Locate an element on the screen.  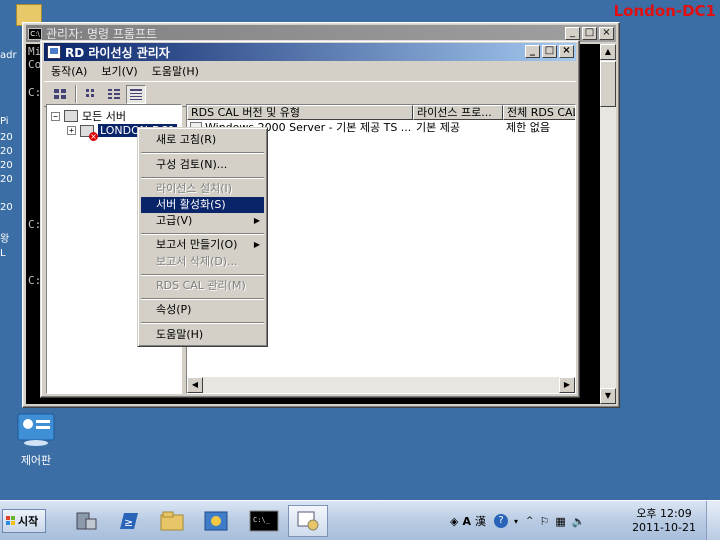
ime-mode-a: A is located at coordinates (466, 521).